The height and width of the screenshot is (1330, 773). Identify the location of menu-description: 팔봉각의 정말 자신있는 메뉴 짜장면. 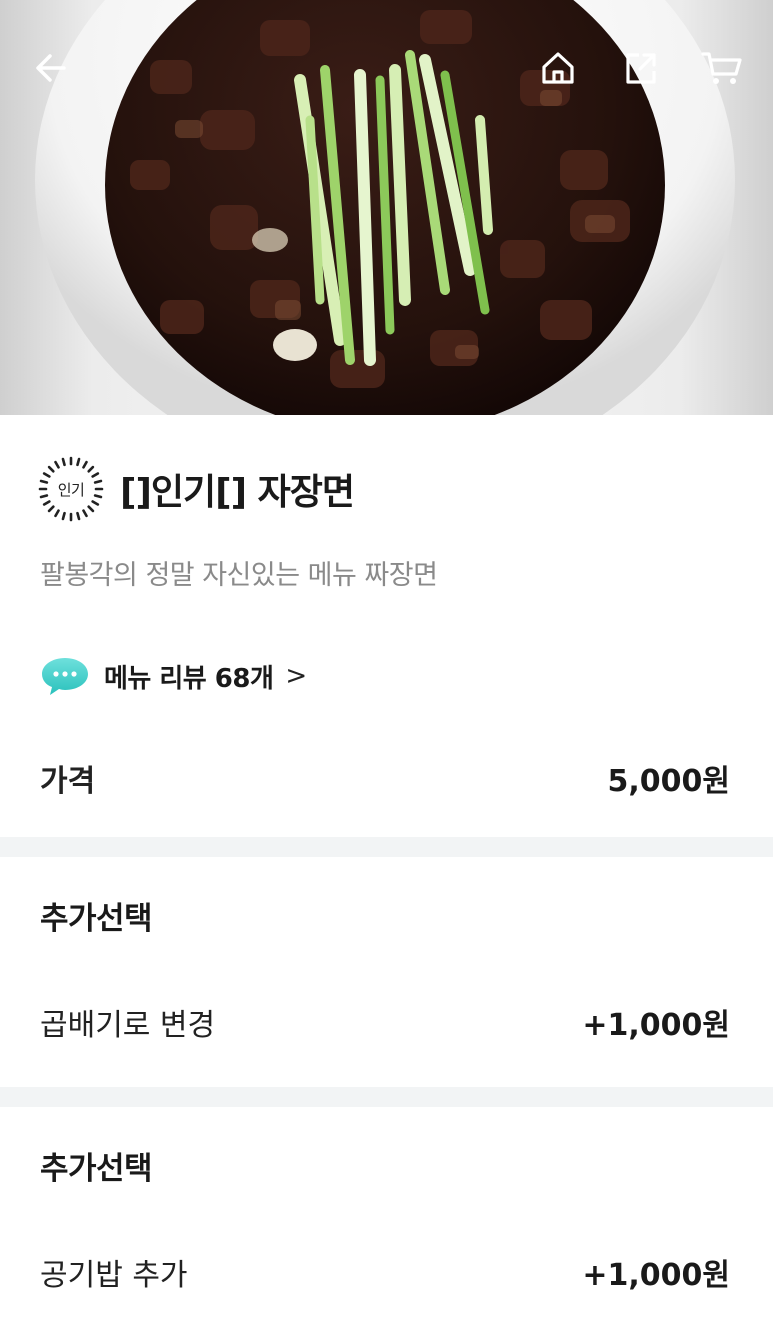
(239, 575).